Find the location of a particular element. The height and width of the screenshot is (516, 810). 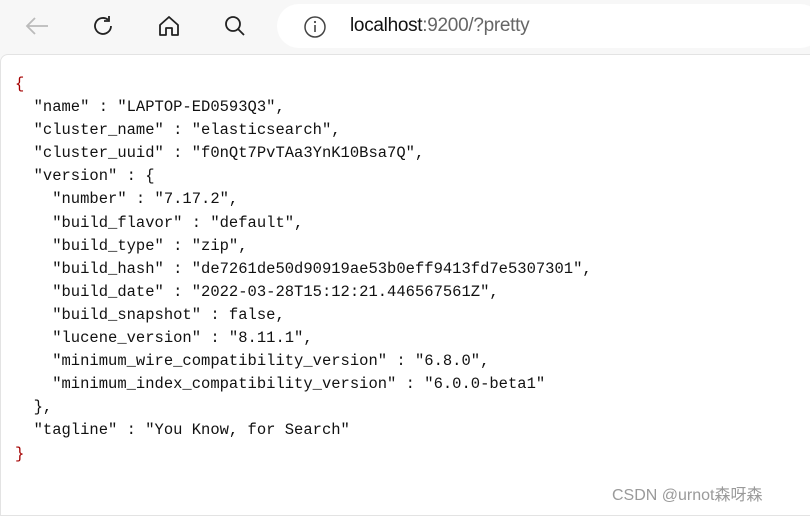

json-line: "version" : { is located at coordinates (85, 176).